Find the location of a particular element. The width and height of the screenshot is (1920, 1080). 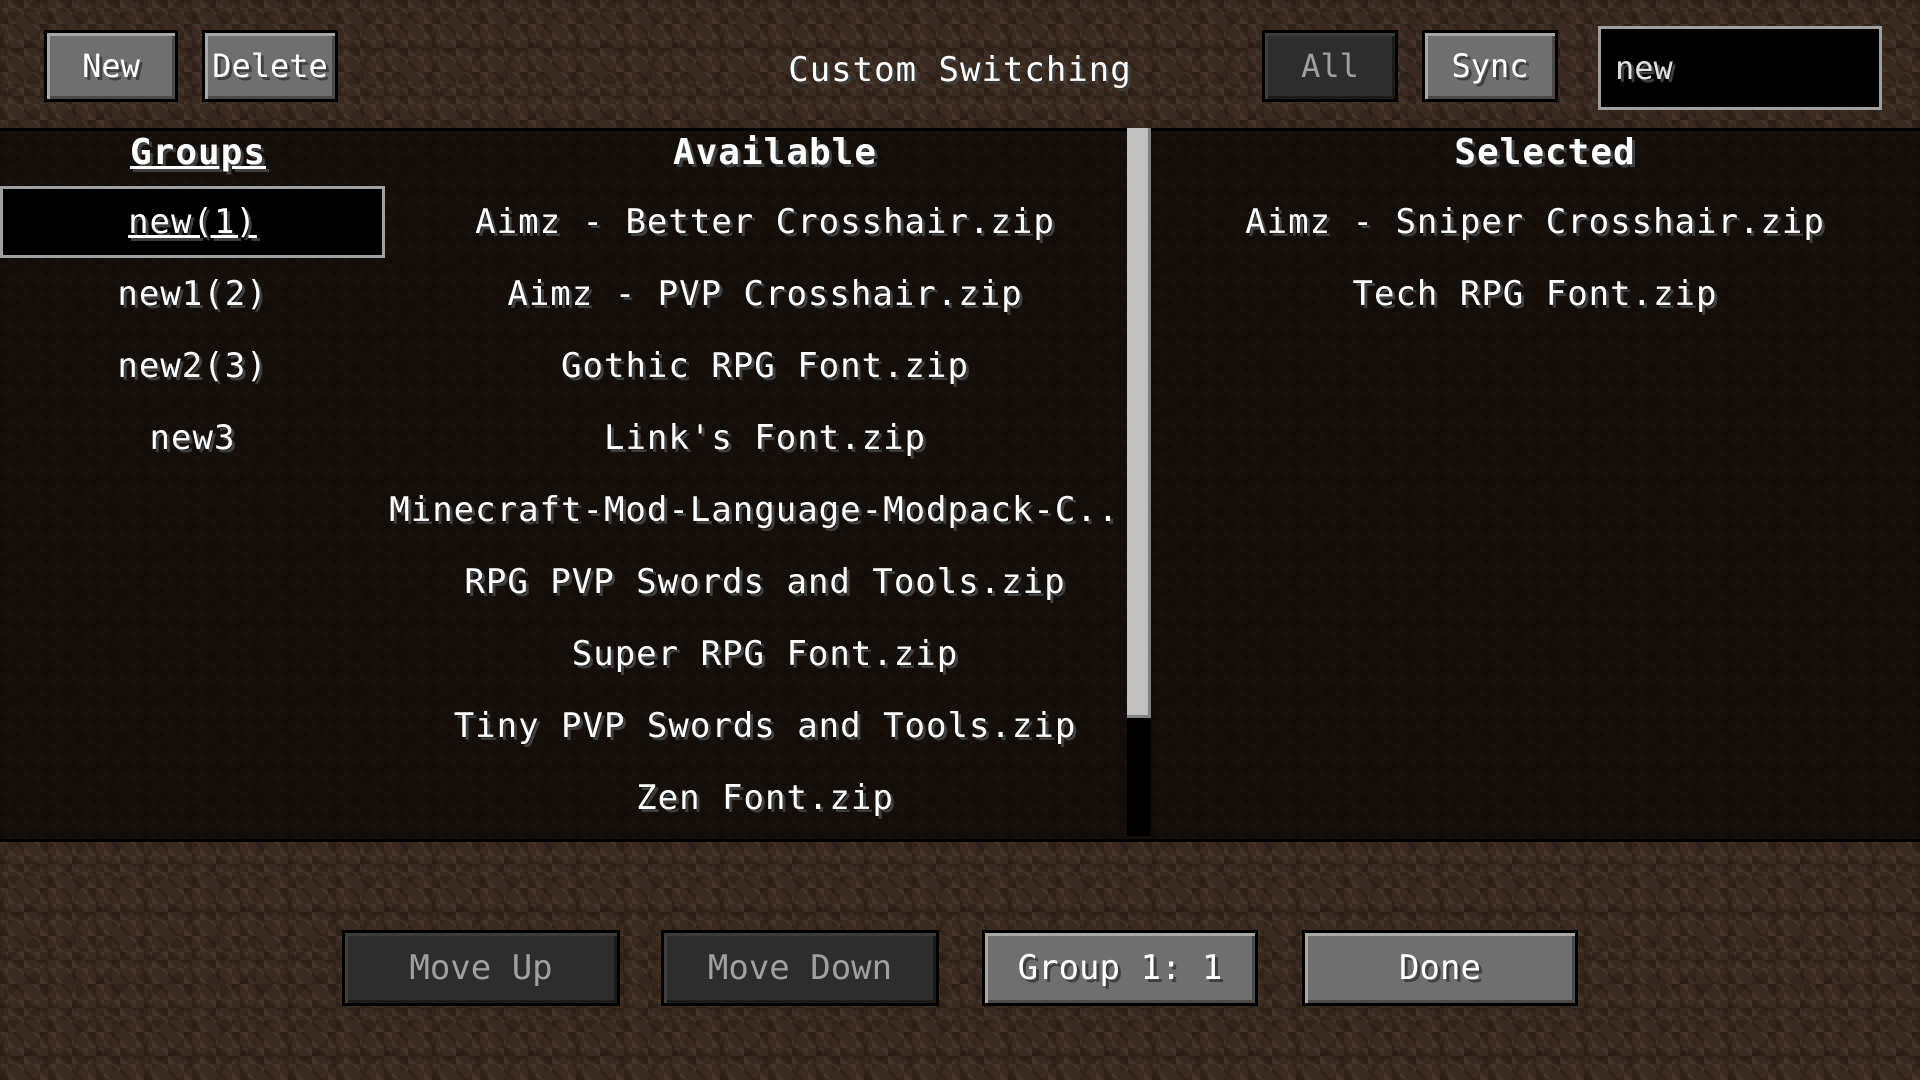

group-cycle-button: Group 1: 1 is located at coordinates (1120, 968).